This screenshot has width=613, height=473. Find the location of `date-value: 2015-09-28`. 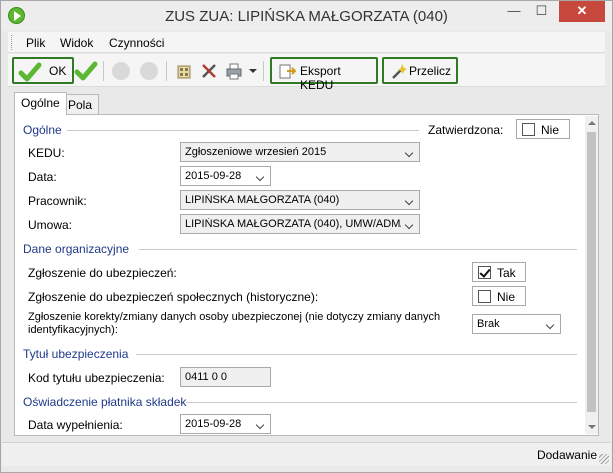

date-value: 2015-09-28 is located at coordinates (213, 176).